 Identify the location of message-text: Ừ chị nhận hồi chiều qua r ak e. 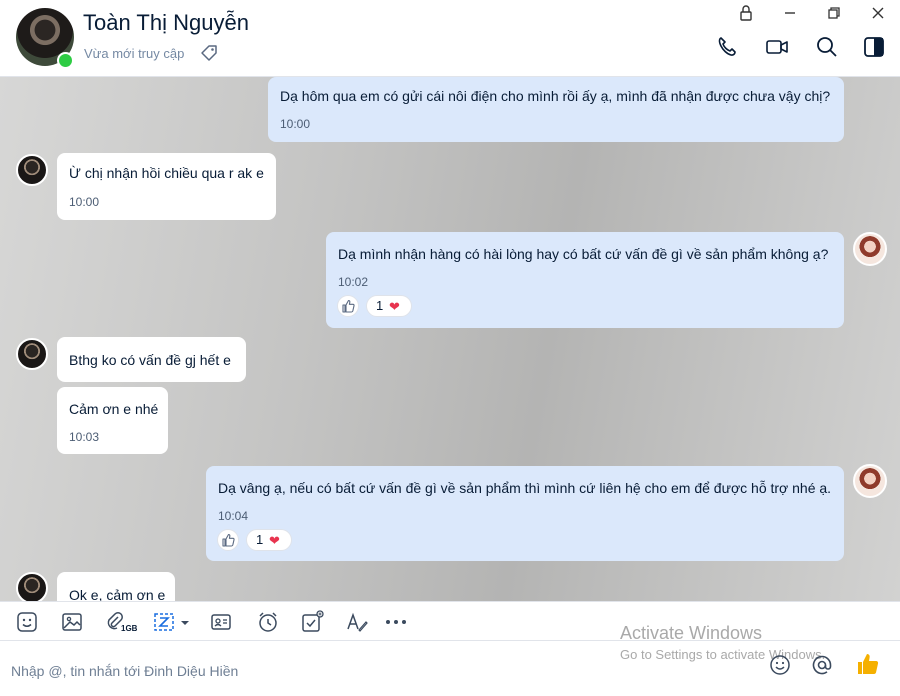
(166, 173).